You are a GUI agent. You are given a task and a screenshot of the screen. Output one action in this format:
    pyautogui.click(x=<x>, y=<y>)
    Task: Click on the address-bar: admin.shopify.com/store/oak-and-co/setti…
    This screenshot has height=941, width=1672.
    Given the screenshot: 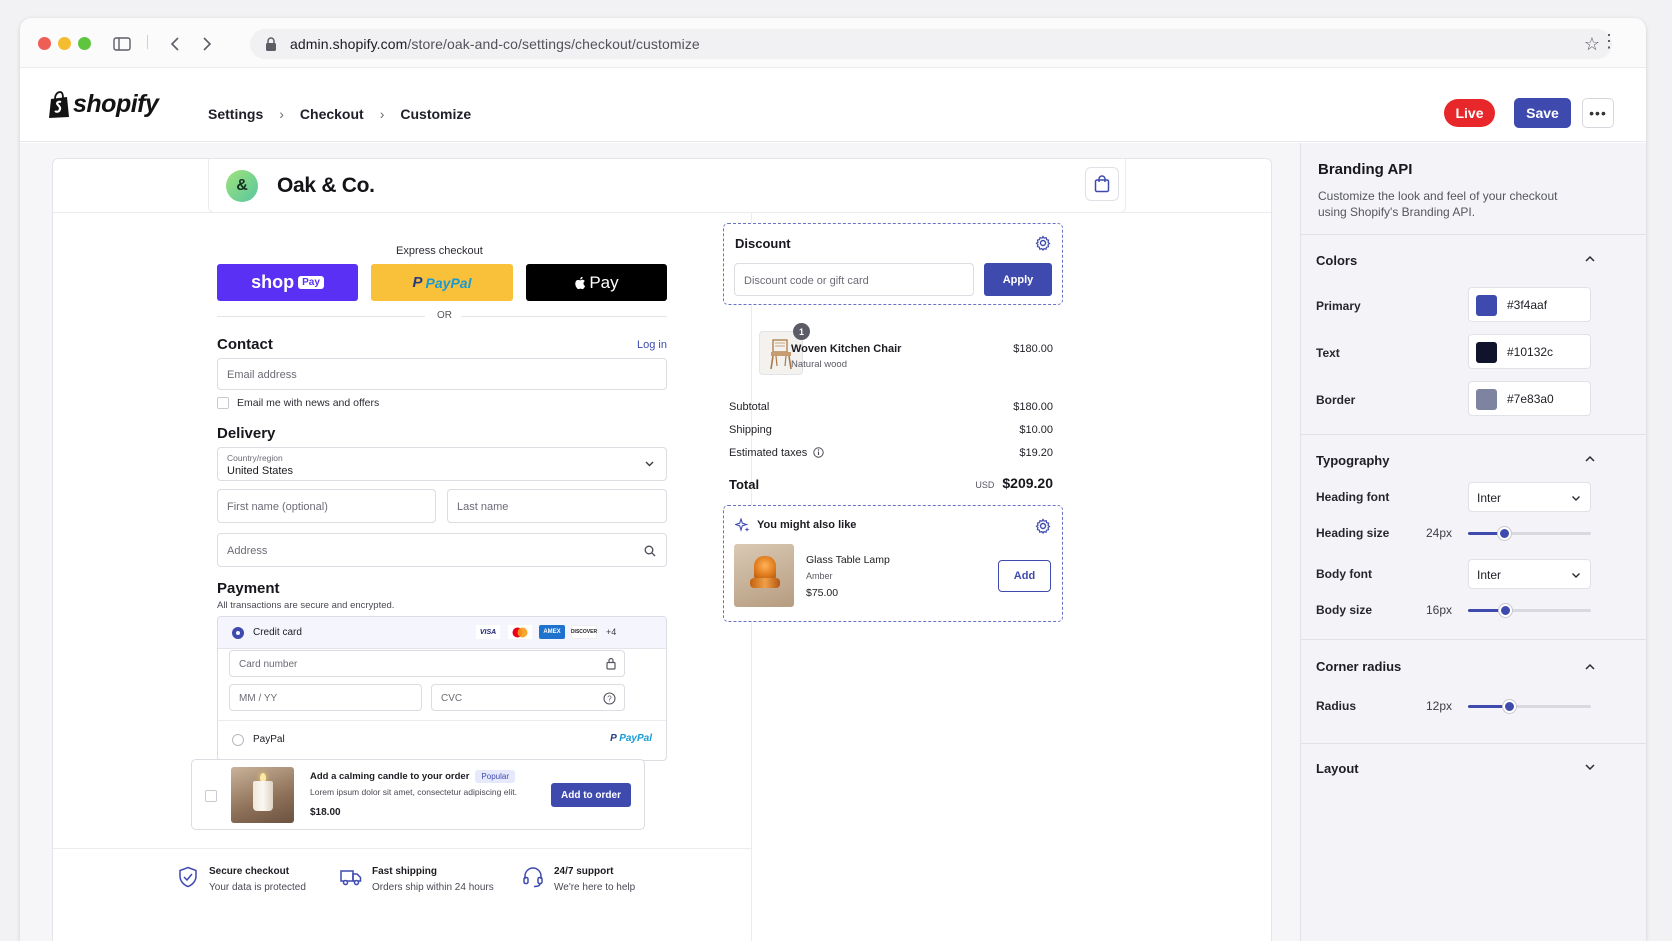 What is the action you would take?
    pyautogui.click(x=931, y=44)
    